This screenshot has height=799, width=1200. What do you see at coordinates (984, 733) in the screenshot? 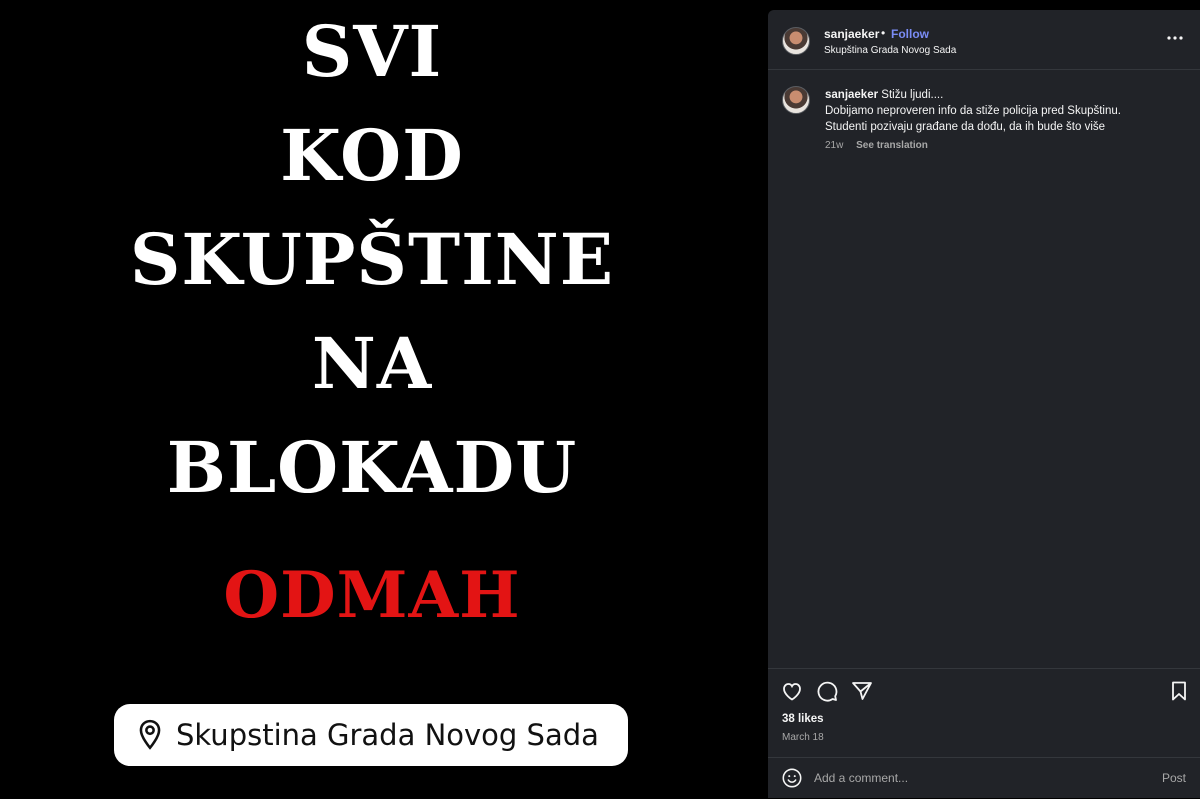
I see `actions-bar: 38 likes March 18 Post` at bounding box center [984, 733].